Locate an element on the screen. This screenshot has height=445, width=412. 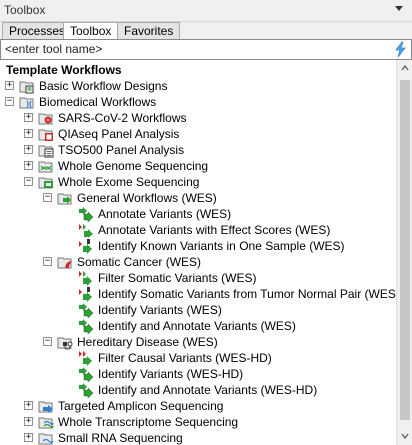
tree-item-label: Whole Transcriptome Sequencing is located at coordinates (148, 422).